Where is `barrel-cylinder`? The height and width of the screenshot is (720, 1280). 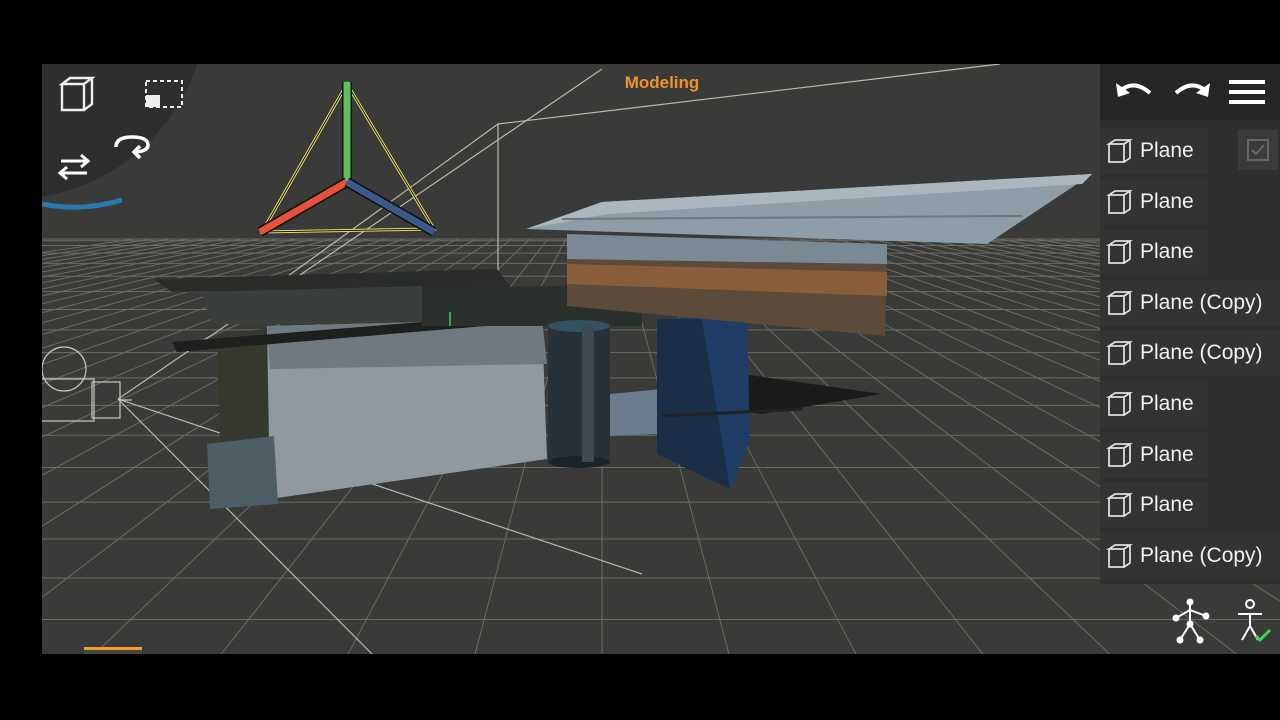
barrel-cylinder is located at coordinates (579, 394).